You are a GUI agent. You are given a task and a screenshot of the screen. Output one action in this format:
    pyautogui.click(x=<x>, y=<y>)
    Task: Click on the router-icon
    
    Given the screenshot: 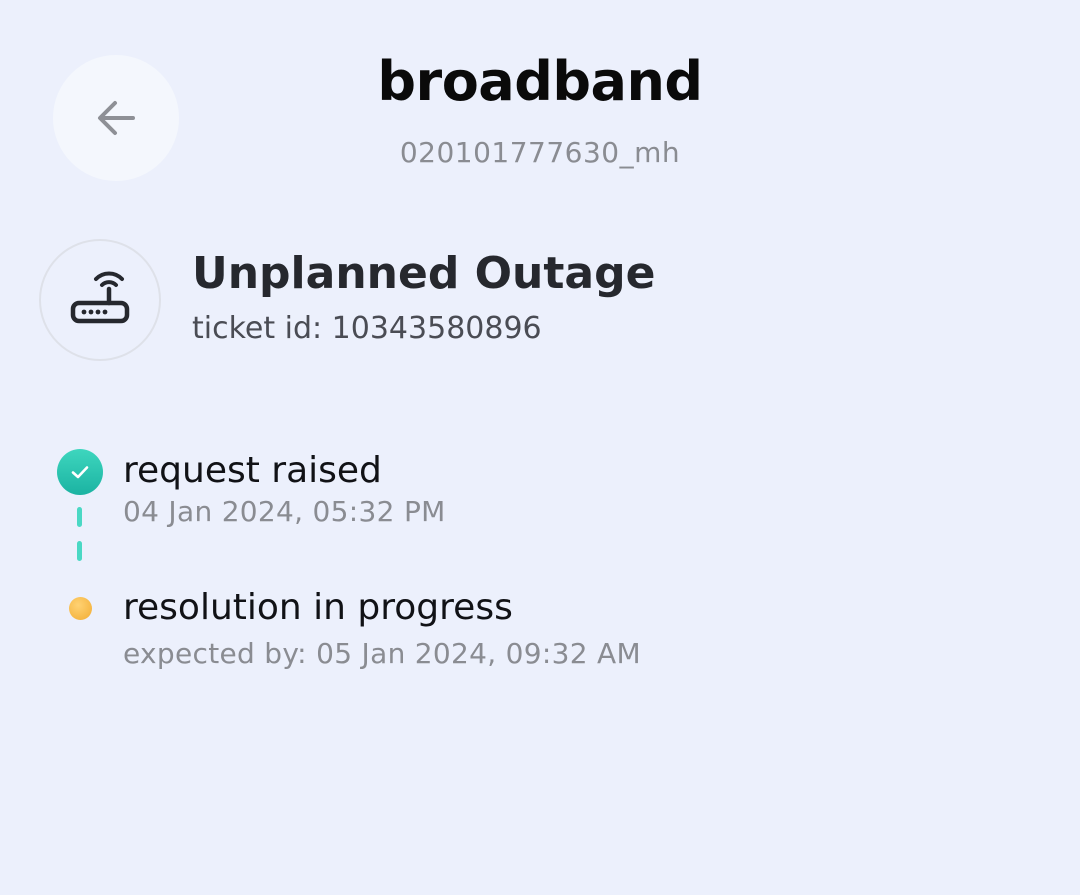 What is the action you would take?
    pyautogui.click(x=100, y=300)
    